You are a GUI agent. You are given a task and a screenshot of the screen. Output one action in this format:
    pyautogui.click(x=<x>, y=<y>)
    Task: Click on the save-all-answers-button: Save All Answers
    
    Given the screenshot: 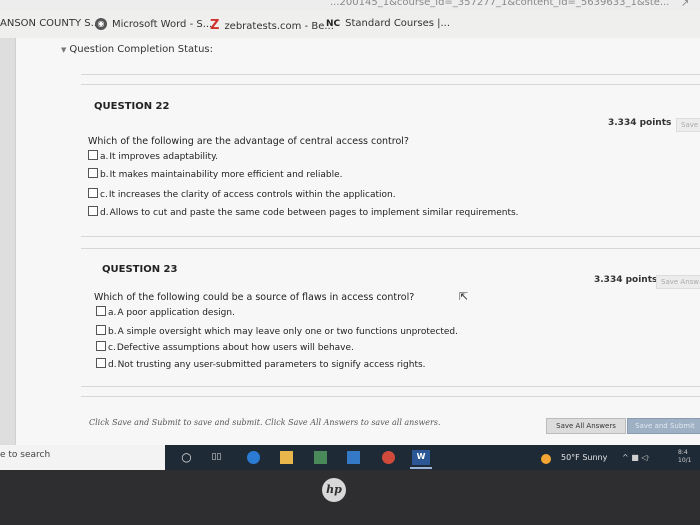 What is the action you would take?
    pyautogui.click(x=586, y=426)
    